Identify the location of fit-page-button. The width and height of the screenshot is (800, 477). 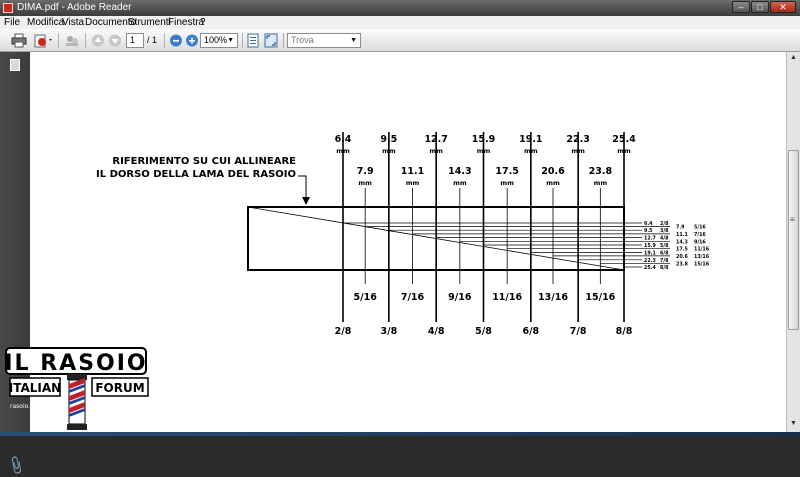
(253, 40).